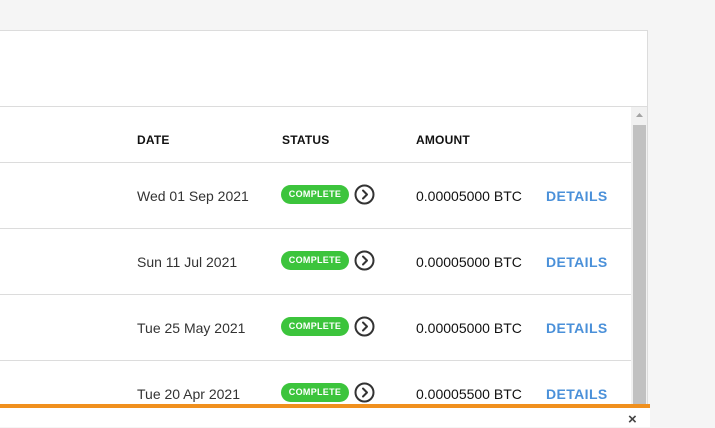 The image size is (715, 428). I want to click on column-header-amount: AMOUNT, so click(443, 140).